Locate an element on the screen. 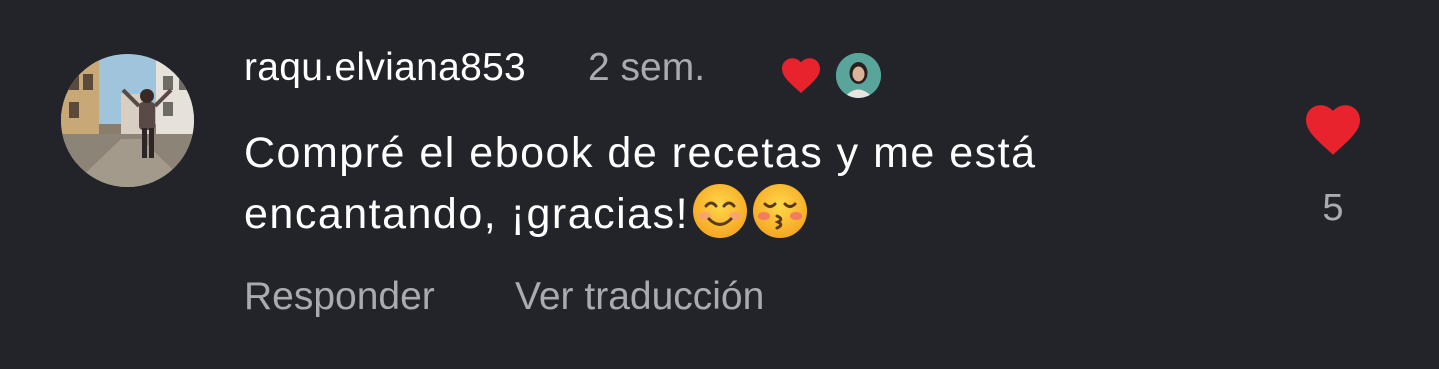  like-button is located at coordinates (1333, 129).